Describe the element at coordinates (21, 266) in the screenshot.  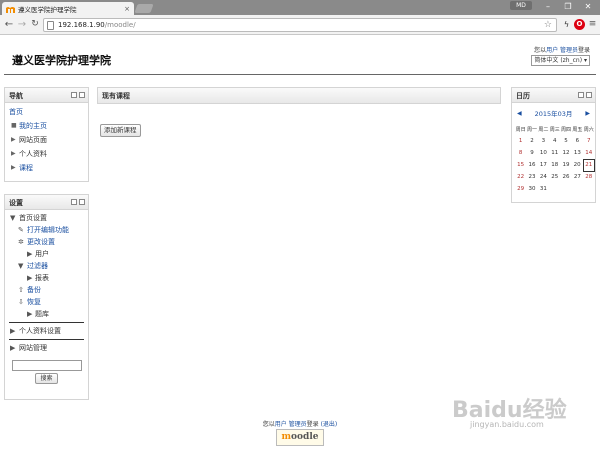
I see `filter-icon: ▼` at that location.